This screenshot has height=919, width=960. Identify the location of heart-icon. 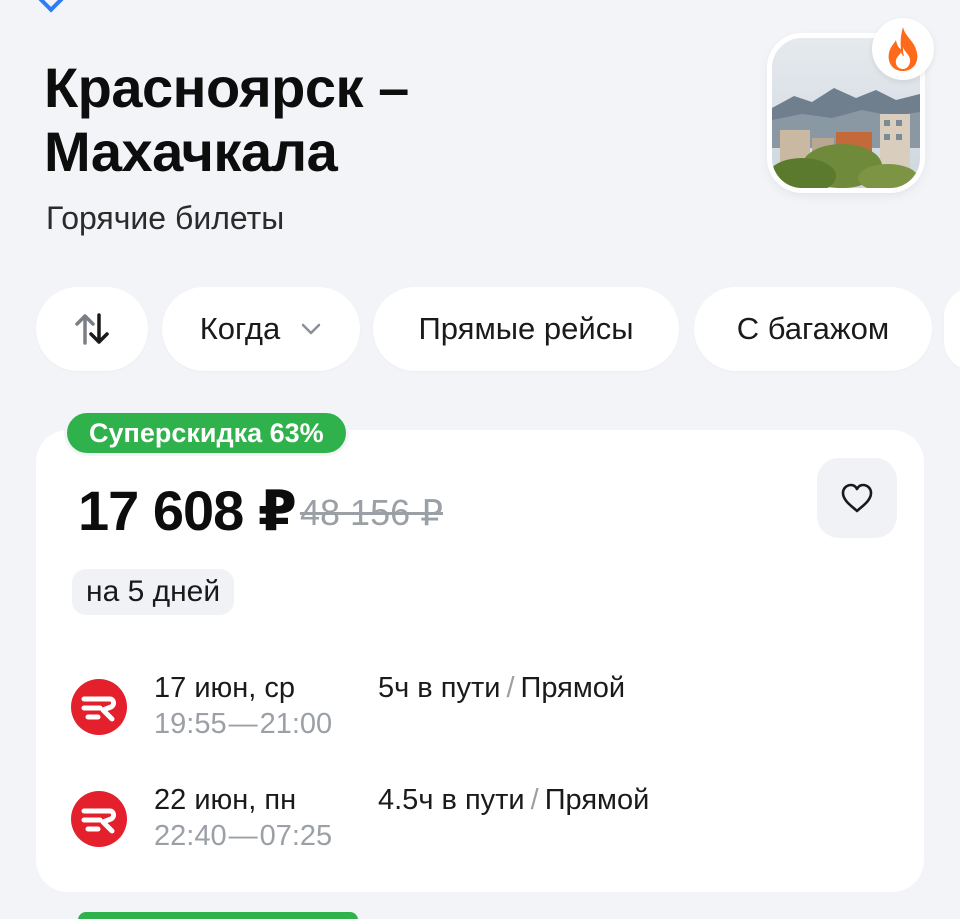
(857, 498).